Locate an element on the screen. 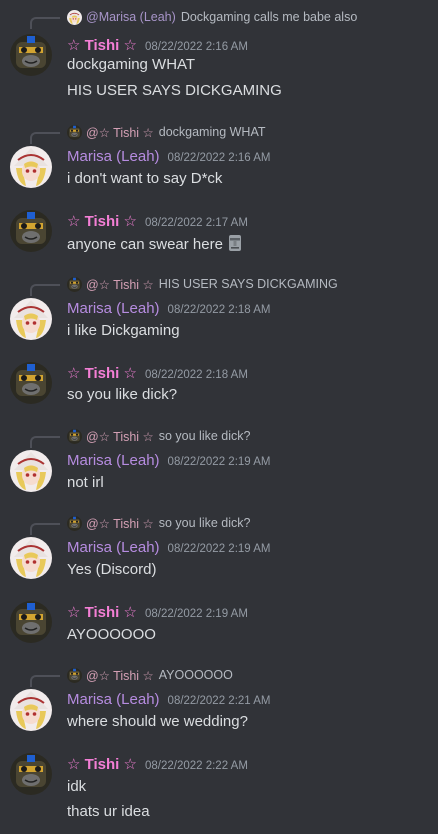 The width and height of the screenshot is (438, 834). message-header: ☆ Tishi ☆ 08/22/2022 2:22 AM is located at coordinates (157, 765).